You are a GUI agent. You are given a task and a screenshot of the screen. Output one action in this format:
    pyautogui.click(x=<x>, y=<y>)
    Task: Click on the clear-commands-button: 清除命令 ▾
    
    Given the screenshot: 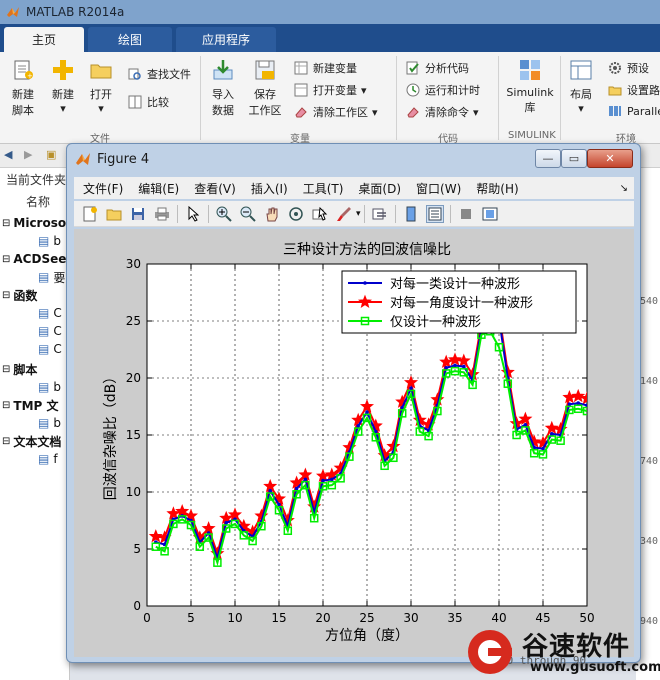 What is the action you would take?
    pyautogui.click(x=442, y=112)
    